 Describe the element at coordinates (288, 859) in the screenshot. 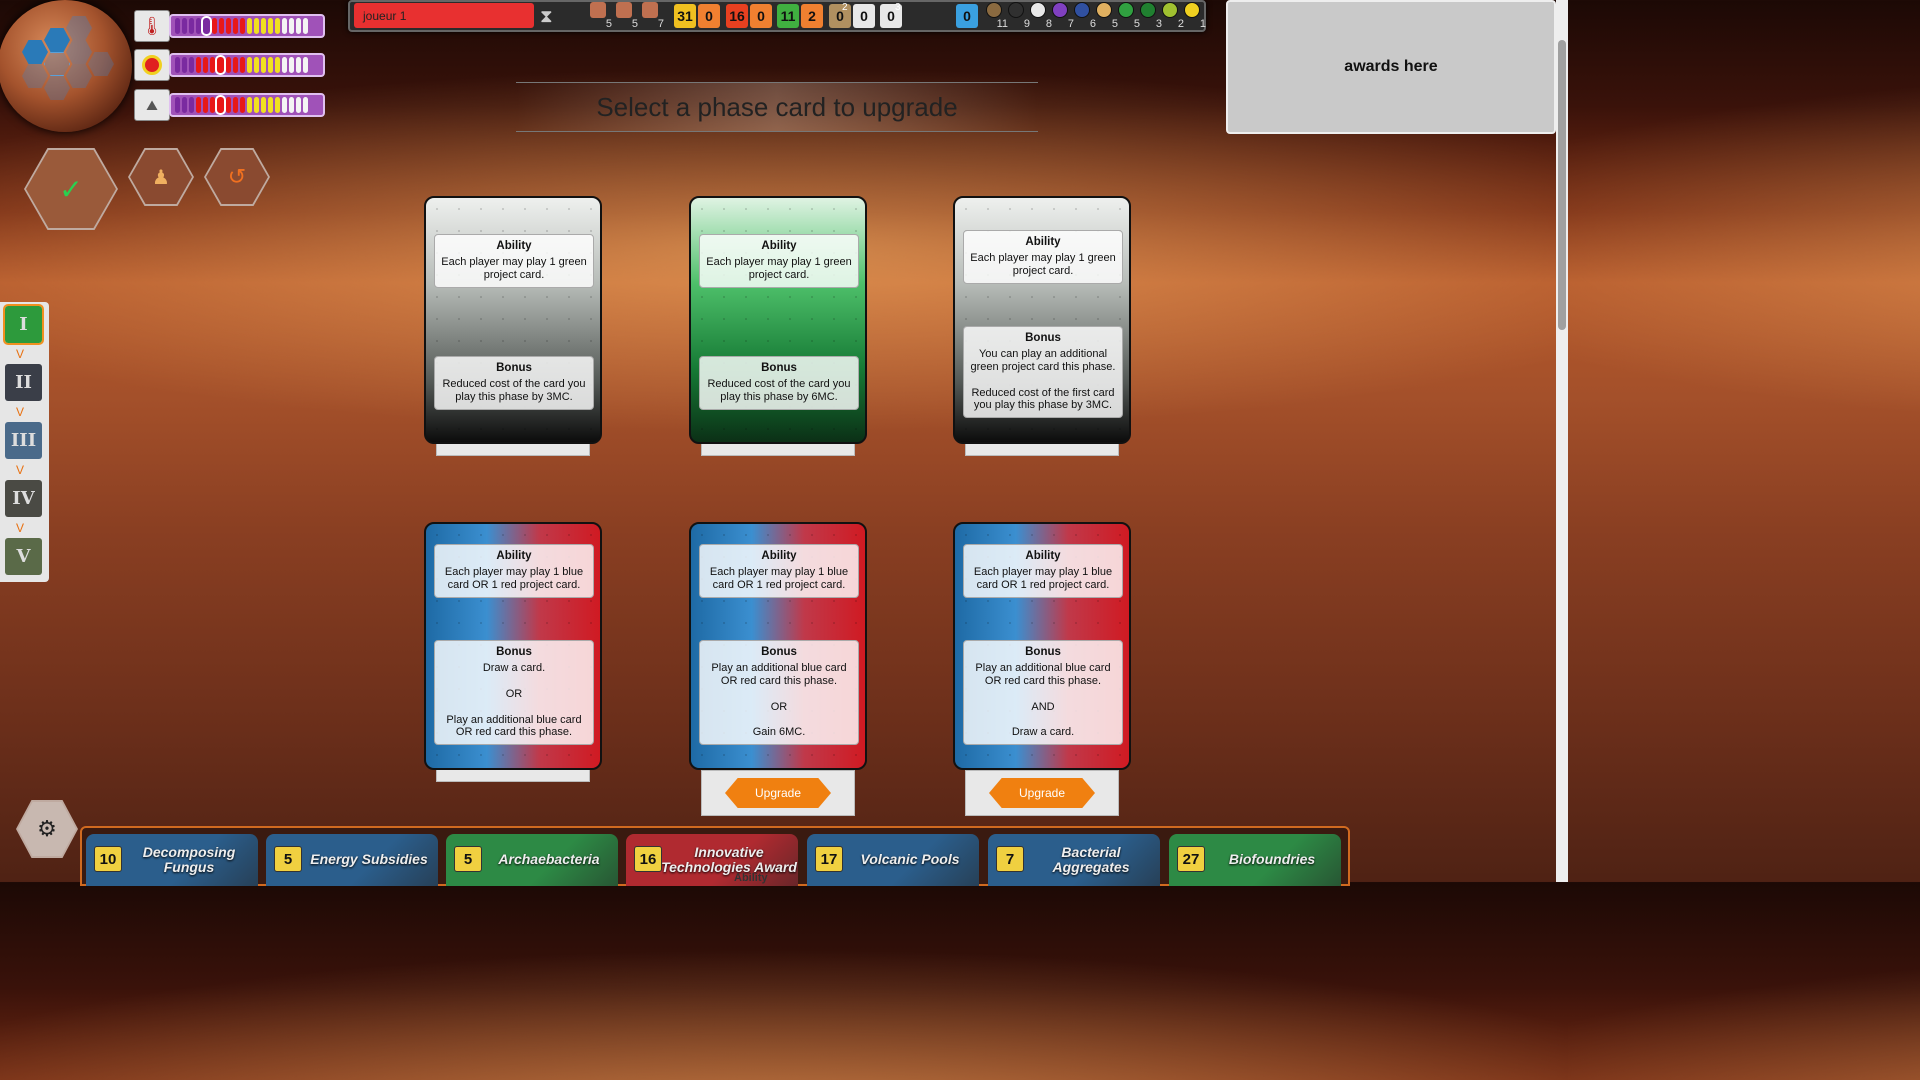

I see `card-cost: 5` at that location.